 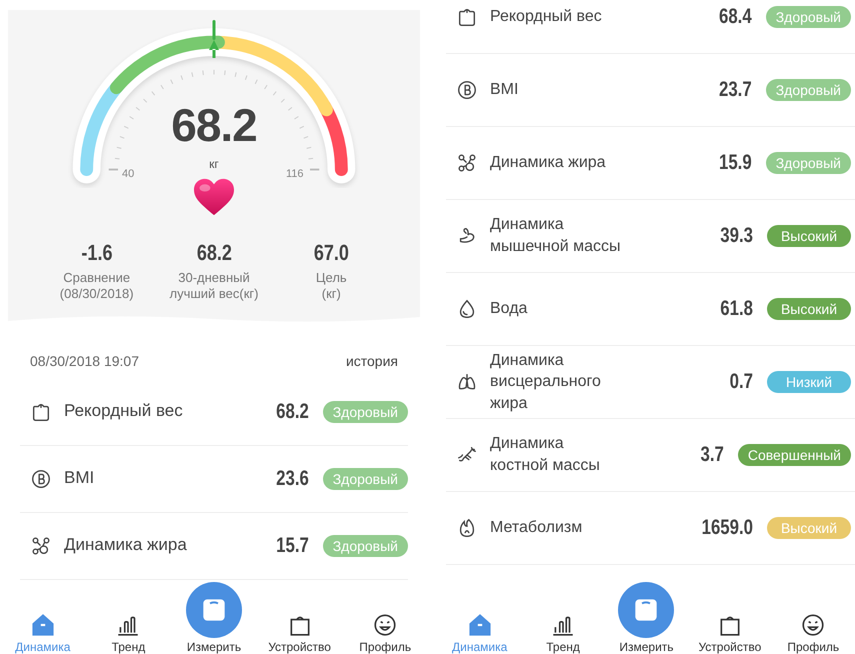 I want to click on weight-value: 68.2, so click(x=214, y=125).